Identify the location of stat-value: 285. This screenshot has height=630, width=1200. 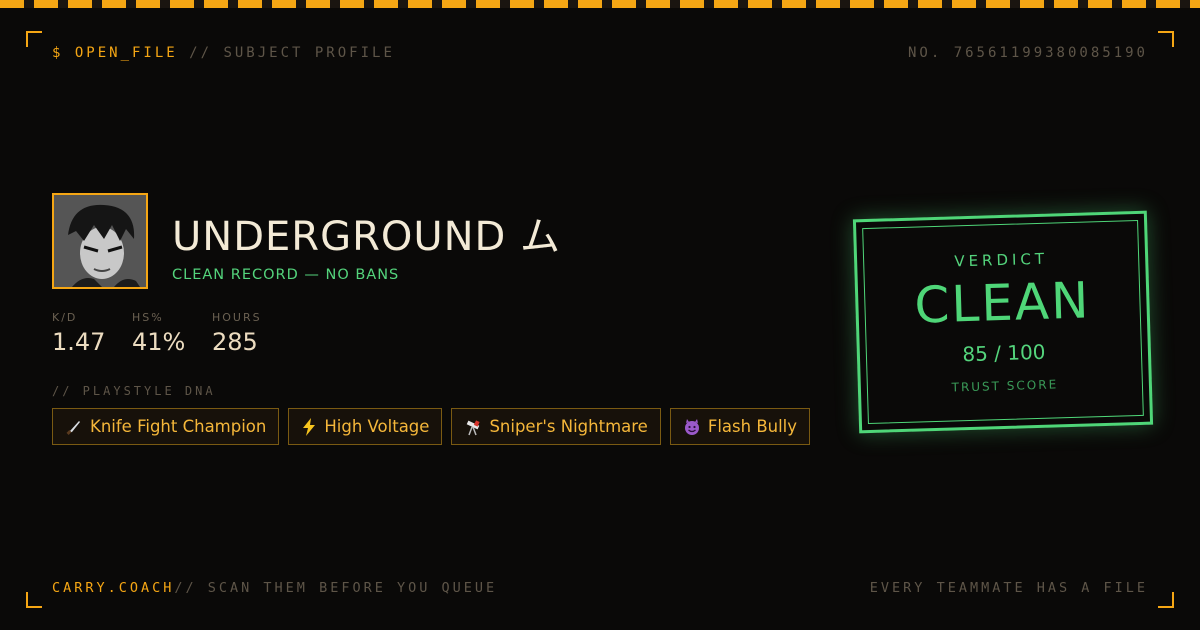
(235, 342).